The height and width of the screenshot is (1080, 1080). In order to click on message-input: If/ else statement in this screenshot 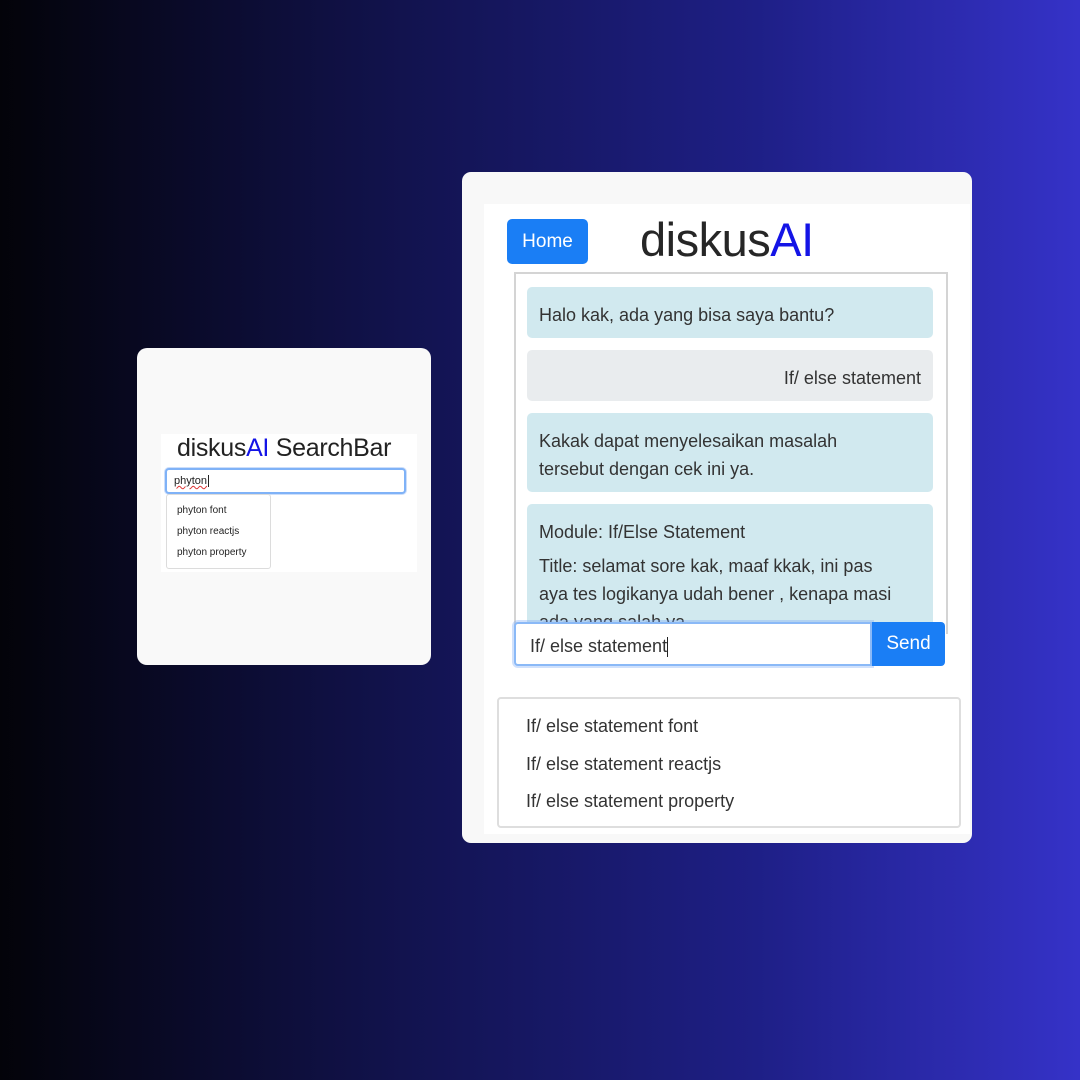, I will do `click(693, 644)`.